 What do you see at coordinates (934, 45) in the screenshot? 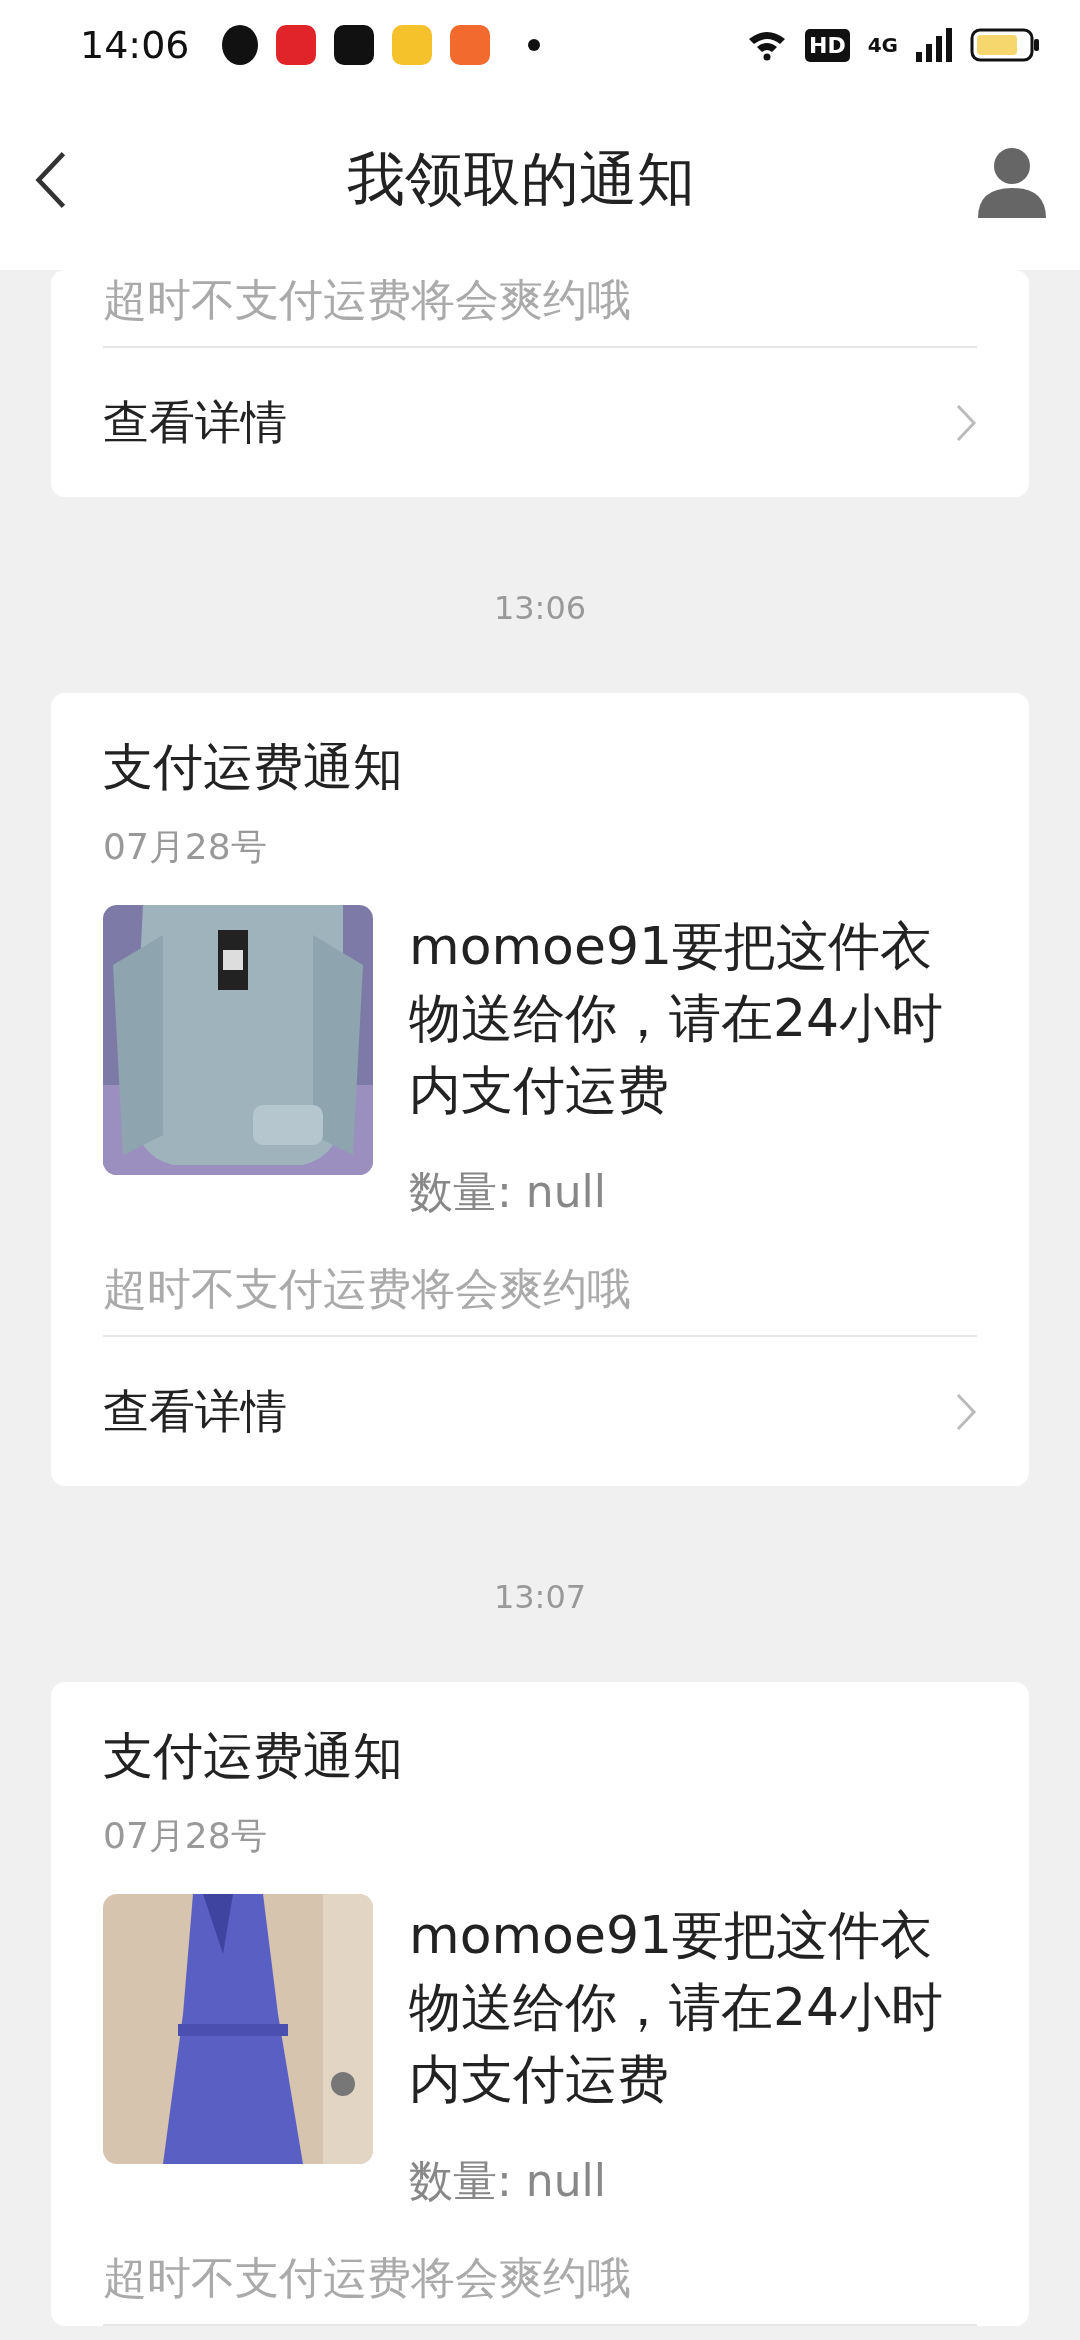
I see `signal-icon` at bounding box center [934, 45].